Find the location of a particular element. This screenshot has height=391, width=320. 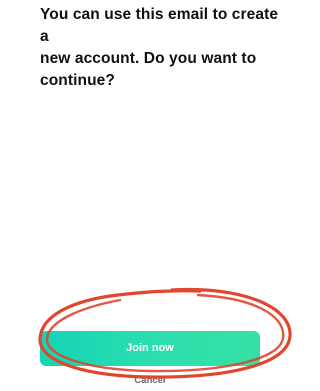

message-line-2: new account. Do you want to is located at coordinates (148, 58).